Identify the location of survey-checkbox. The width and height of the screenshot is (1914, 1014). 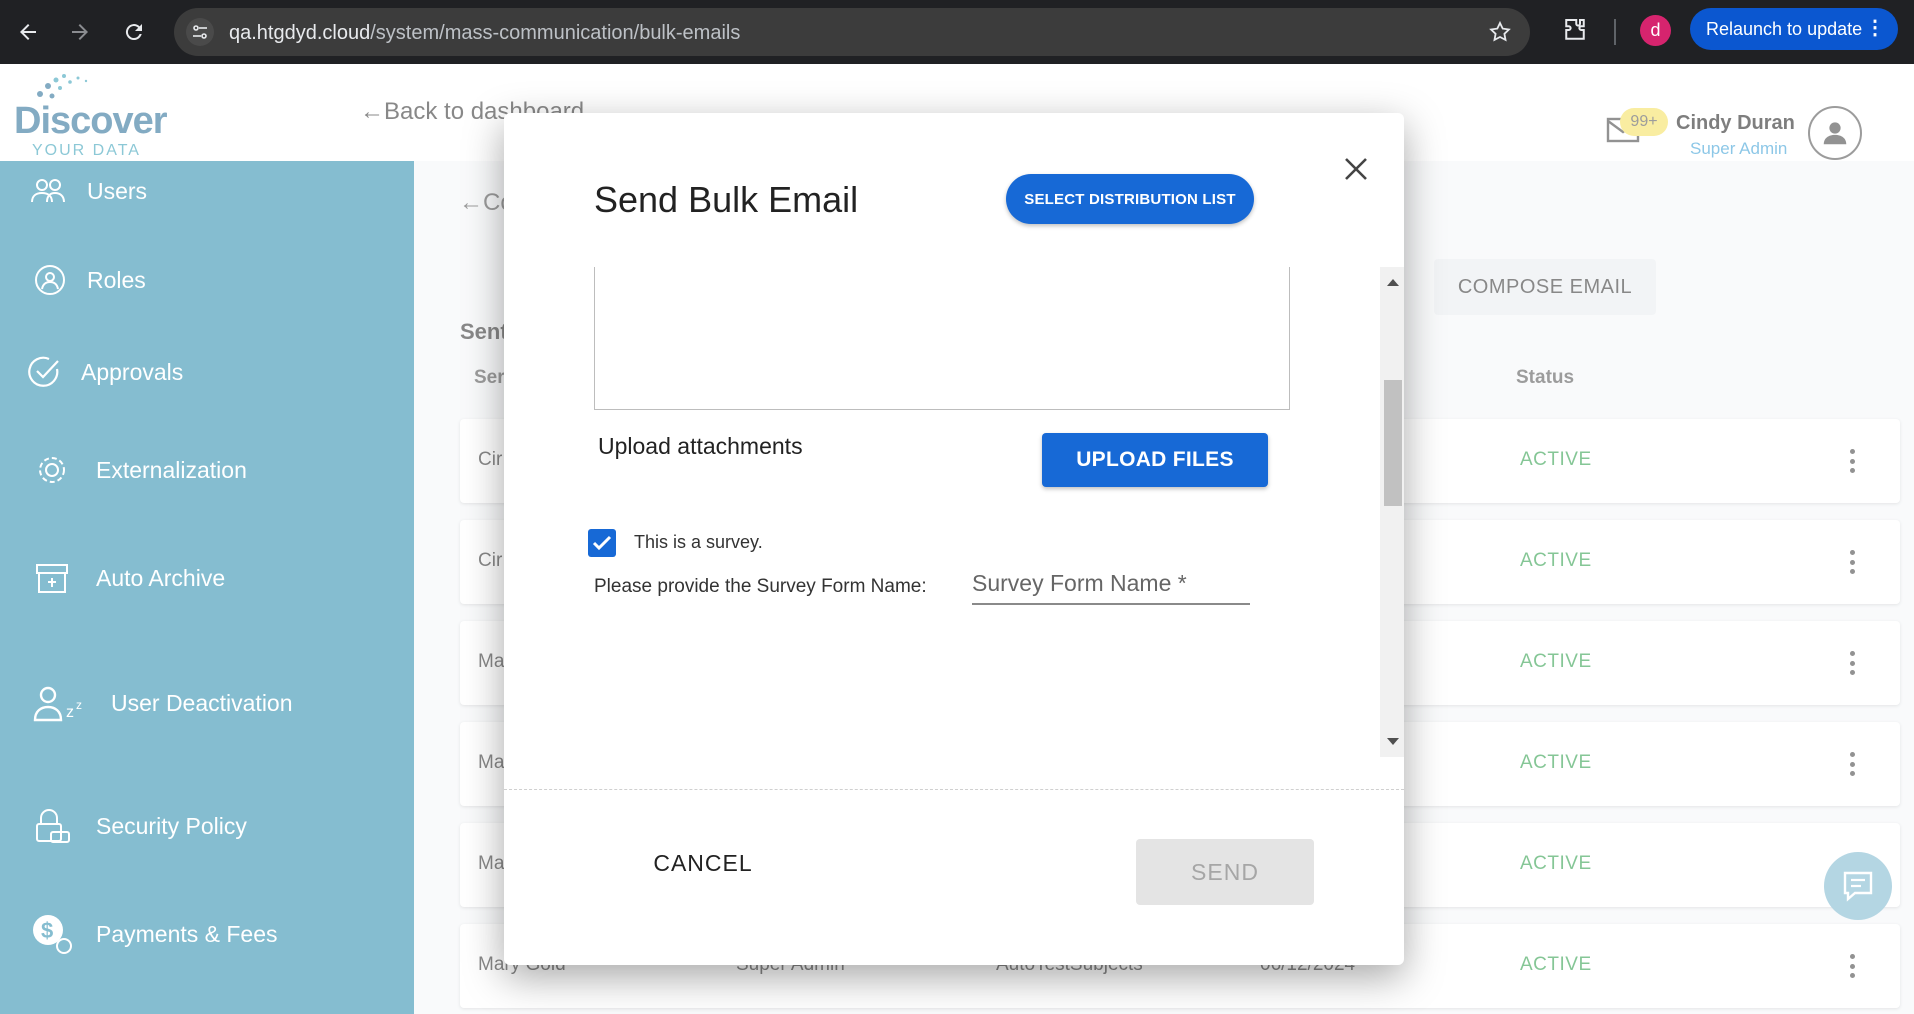
(602, 543).